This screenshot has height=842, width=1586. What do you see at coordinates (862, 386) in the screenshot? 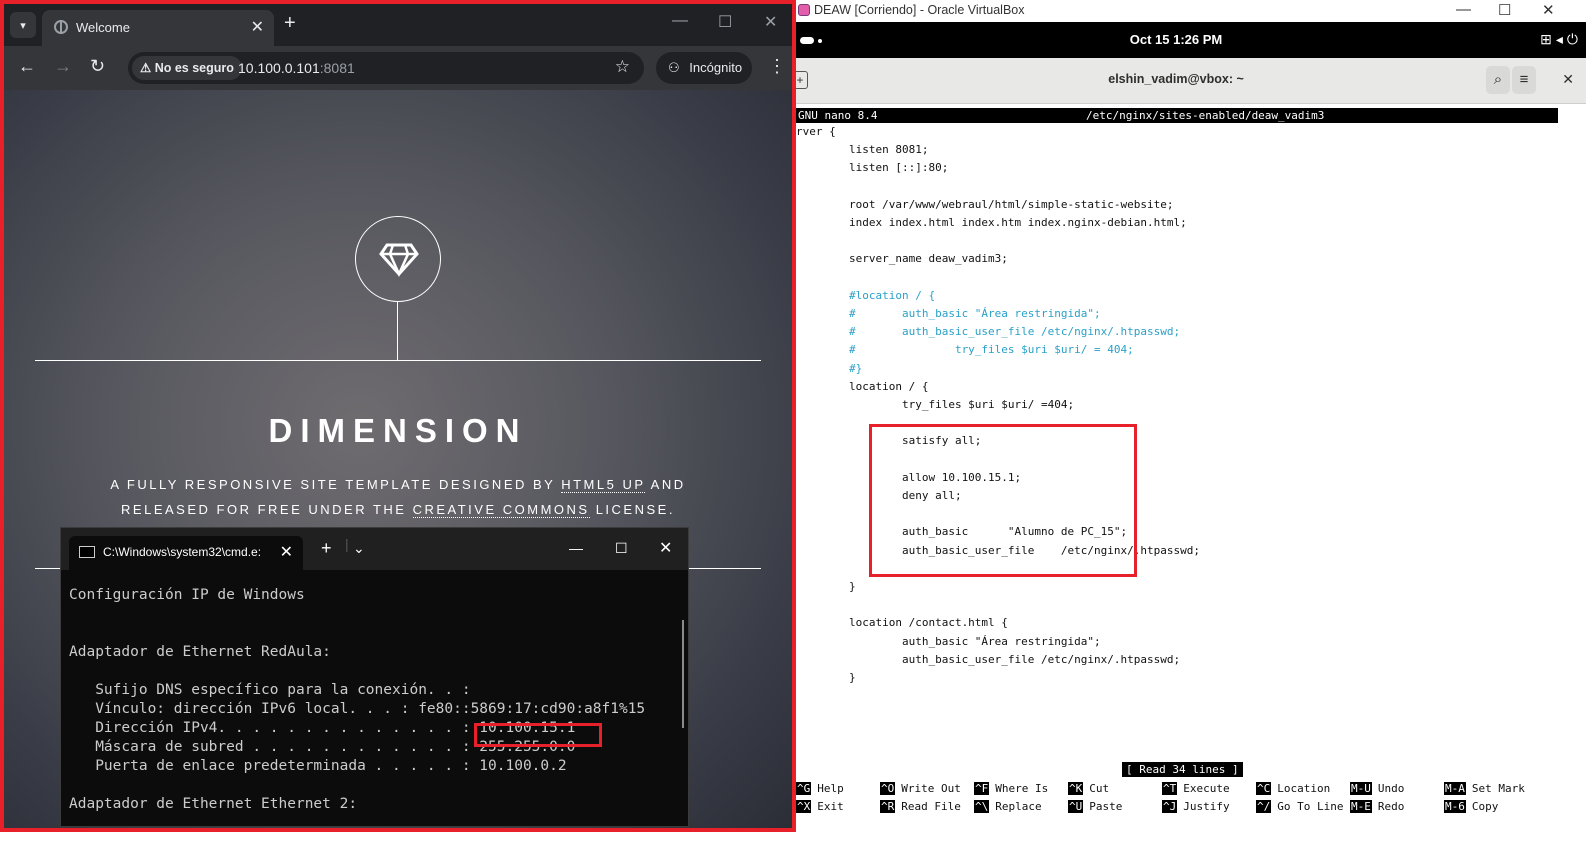
I see `code-line: location / {` at bounding box center [862, 386].